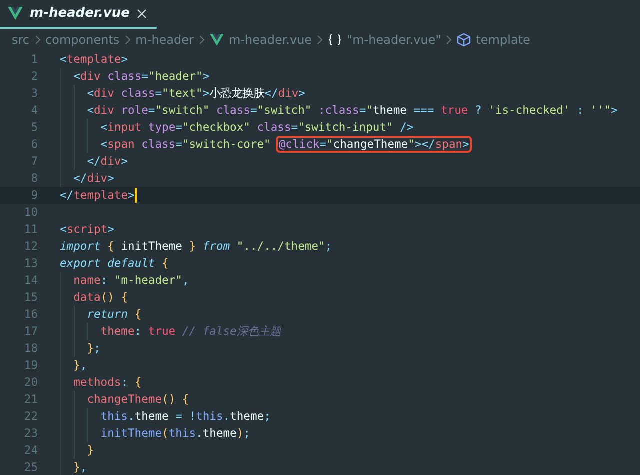 The height and width of the screenshot is (475, 640). I want to click on code-text: changeTheme() {, so click(138, 399).